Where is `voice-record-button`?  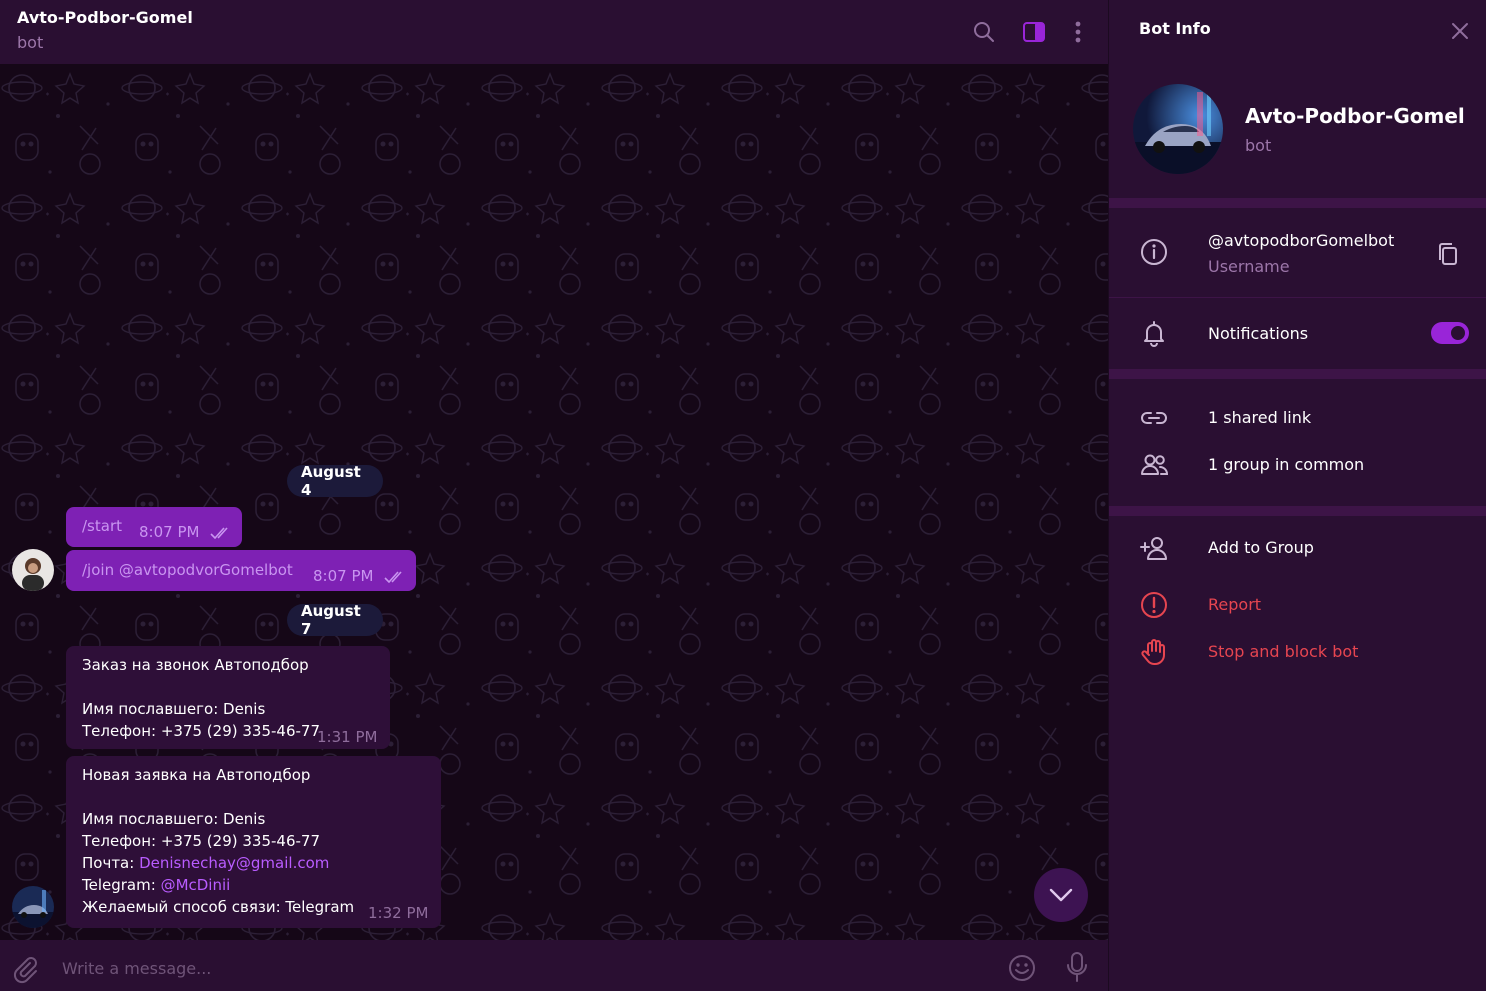
voice-record-button is located at coordinates (1077, 967).